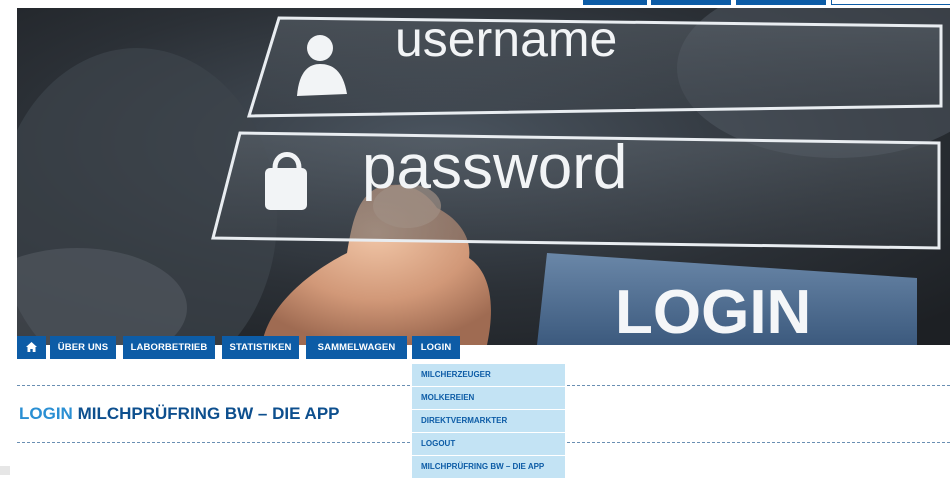 Image resolution: width=950 pixels, height=478 pixels. I want to click on dropdown-item-direktvermarkter: DIREKTVERMARKTER, so click(488, 421).